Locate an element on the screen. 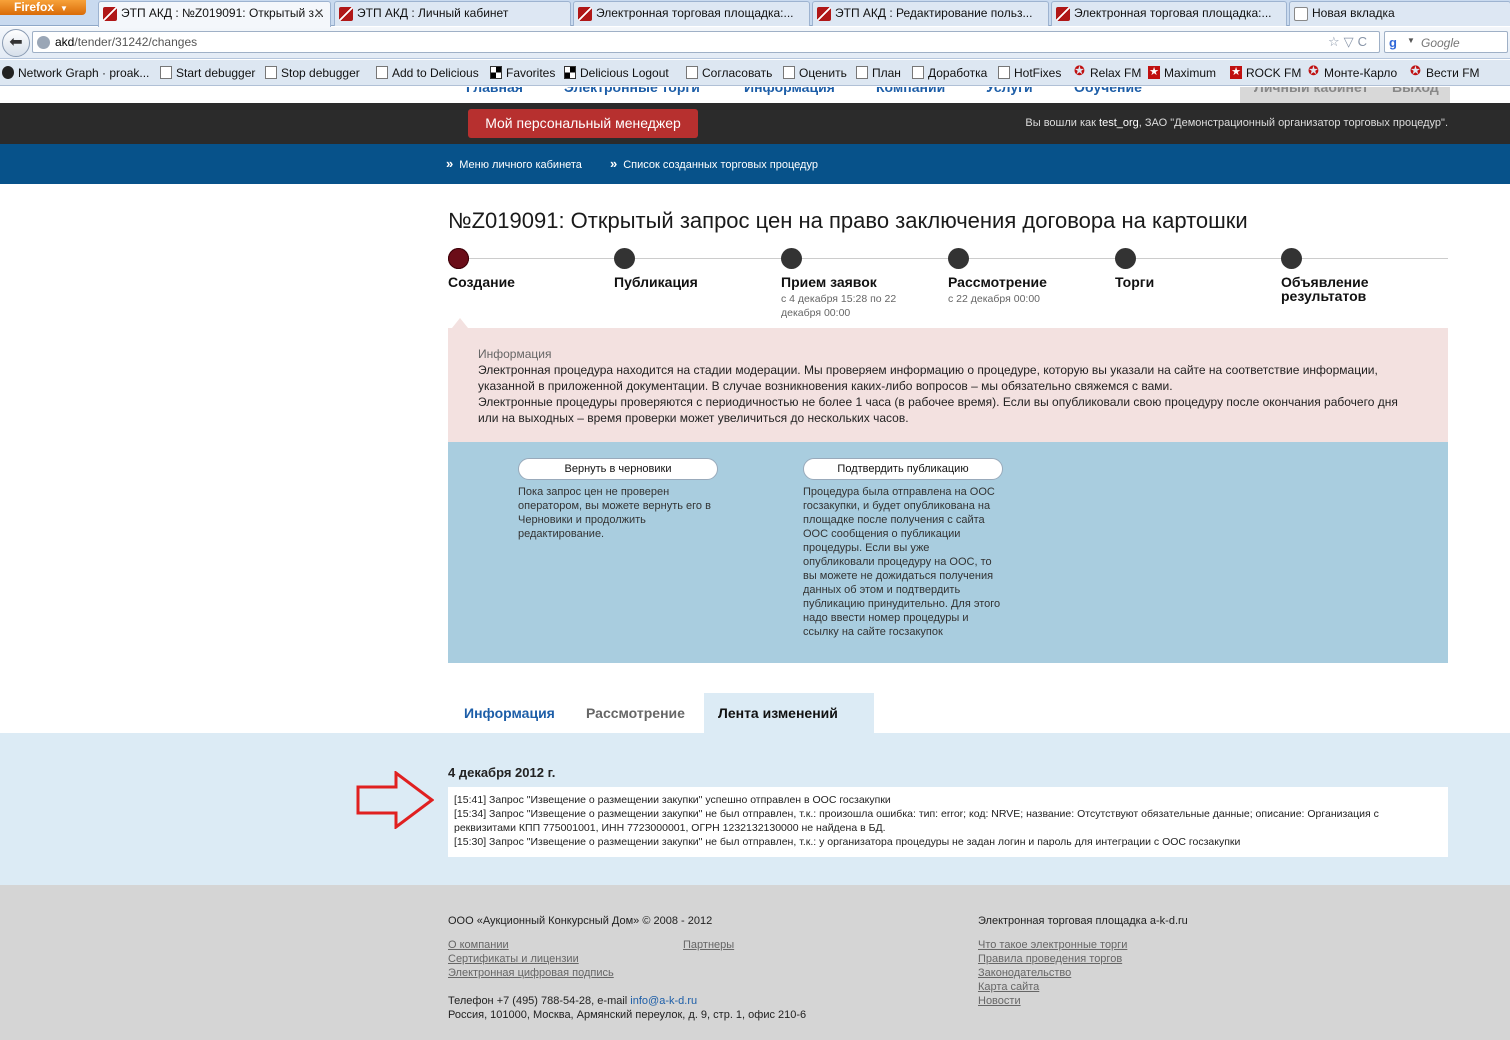  return-to-drafts-button: Вернуть в черновики is located at coordinates (618, 469).